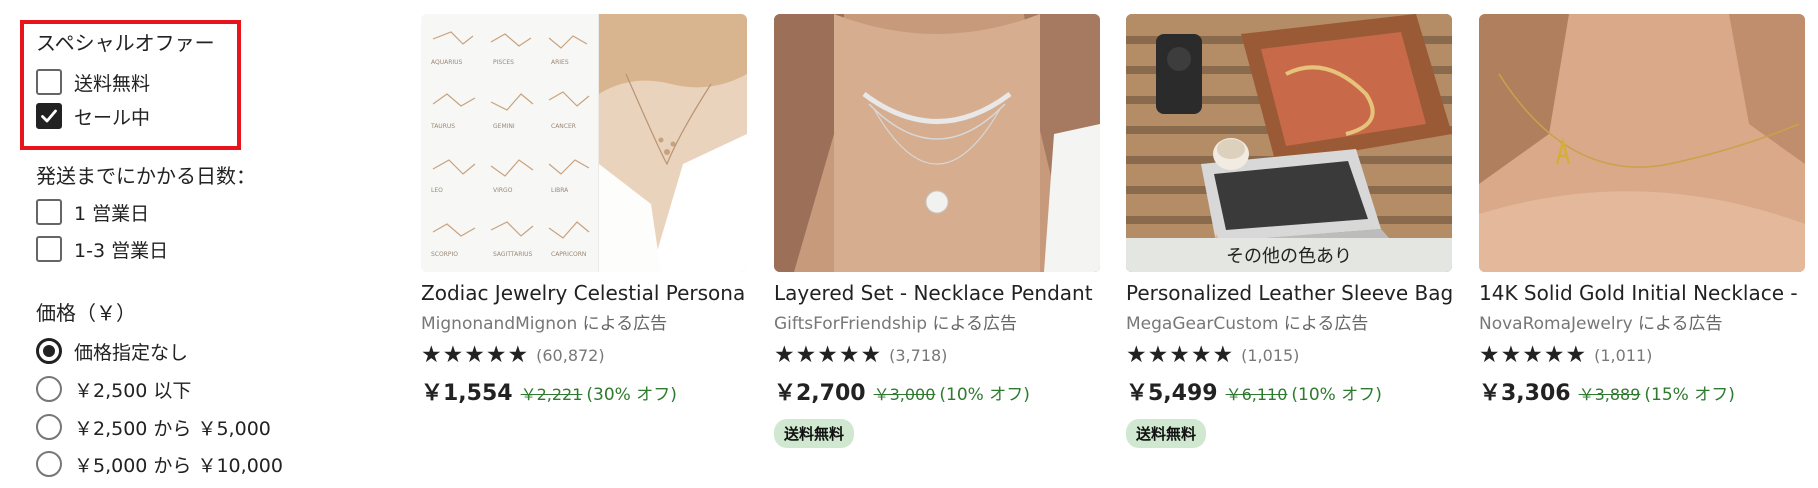  Describe the element at coordinates (1289, 324) in the screenshot. I see `shop-ad-line: MegaGearCustom による広告` at that location.